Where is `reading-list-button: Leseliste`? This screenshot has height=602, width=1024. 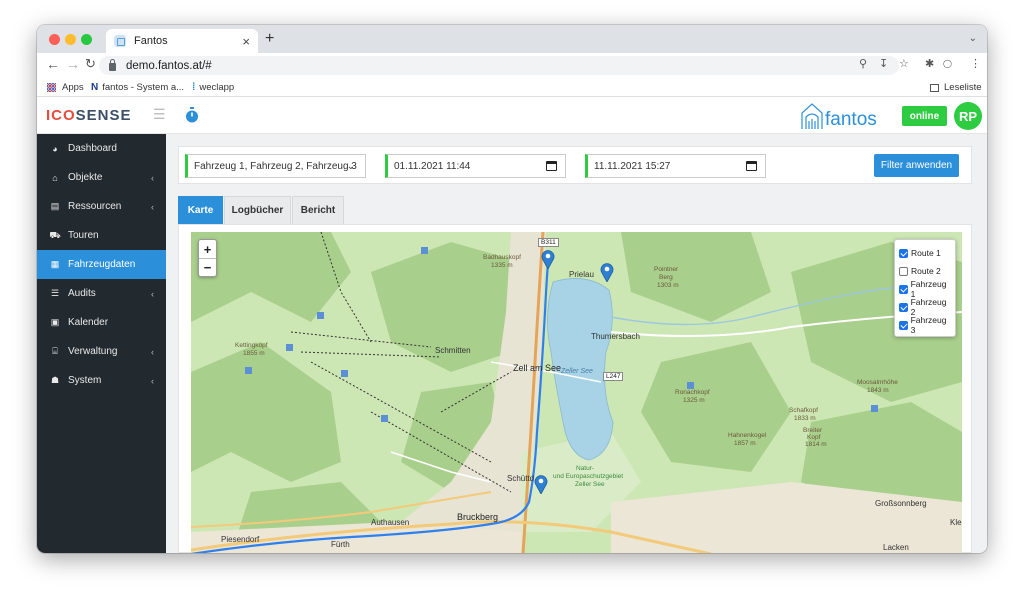 reading-list-button: Leseliste is located at coordinates (956, 87).